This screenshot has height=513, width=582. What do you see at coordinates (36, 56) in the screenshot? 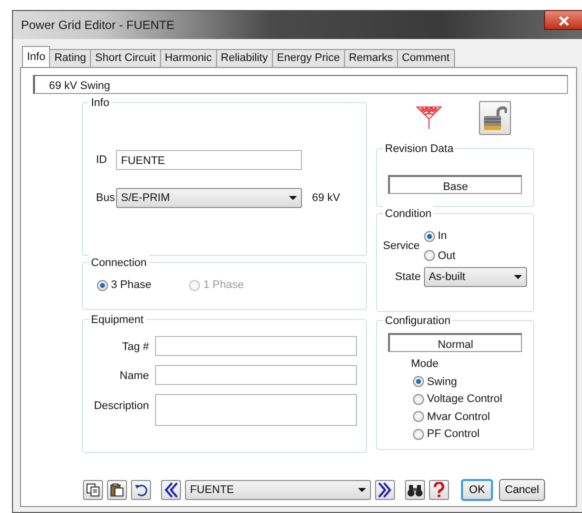
I see `tab: Info` at bounding box center [36, 56].